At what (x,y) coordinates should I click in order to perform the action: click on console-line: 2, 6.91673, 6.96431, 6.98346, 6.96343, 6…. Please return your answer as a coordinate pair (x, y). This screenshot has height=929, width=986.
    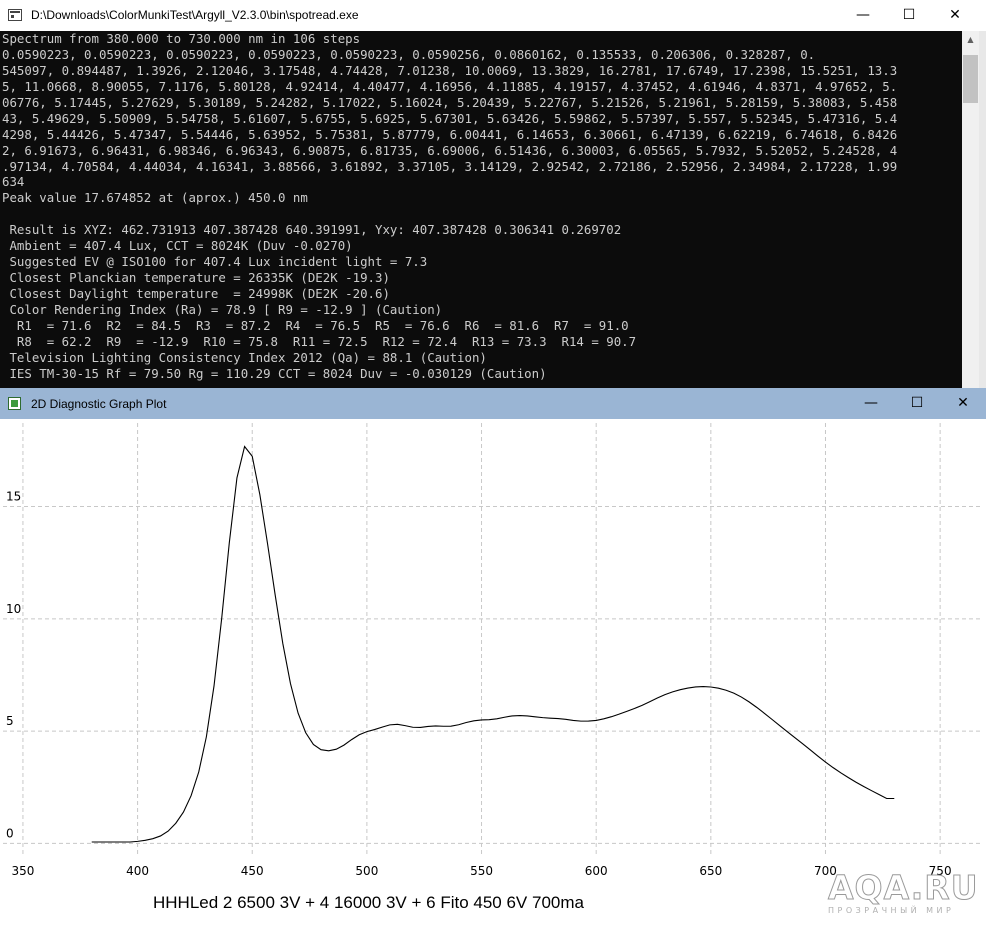
    Looking at the image, I should click on (450, 150).